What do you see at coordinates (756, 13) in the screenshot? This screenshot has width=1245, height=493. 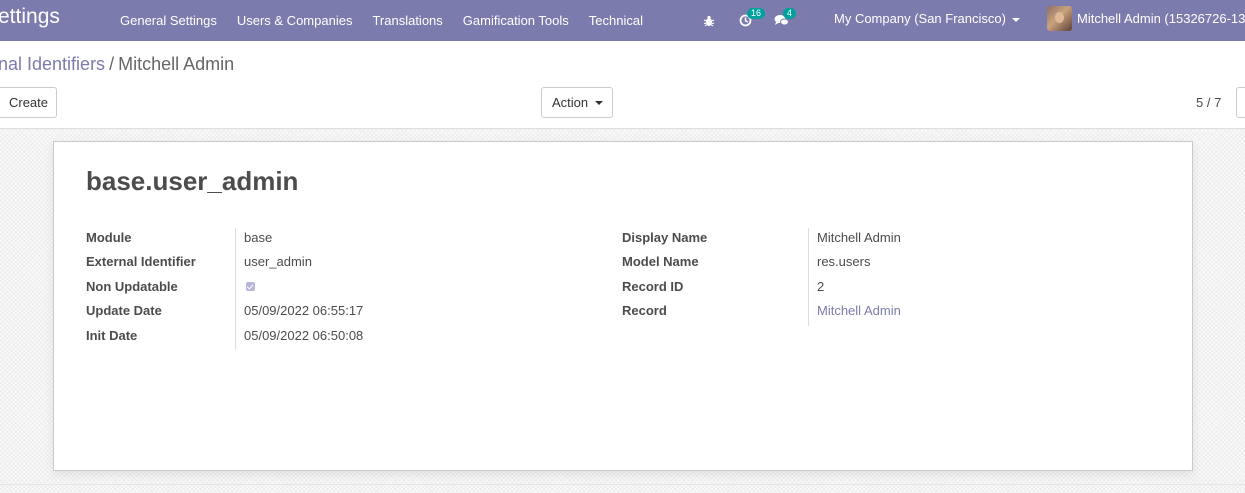 I see `activity-badge: 16` at bounding box center [756, 13].